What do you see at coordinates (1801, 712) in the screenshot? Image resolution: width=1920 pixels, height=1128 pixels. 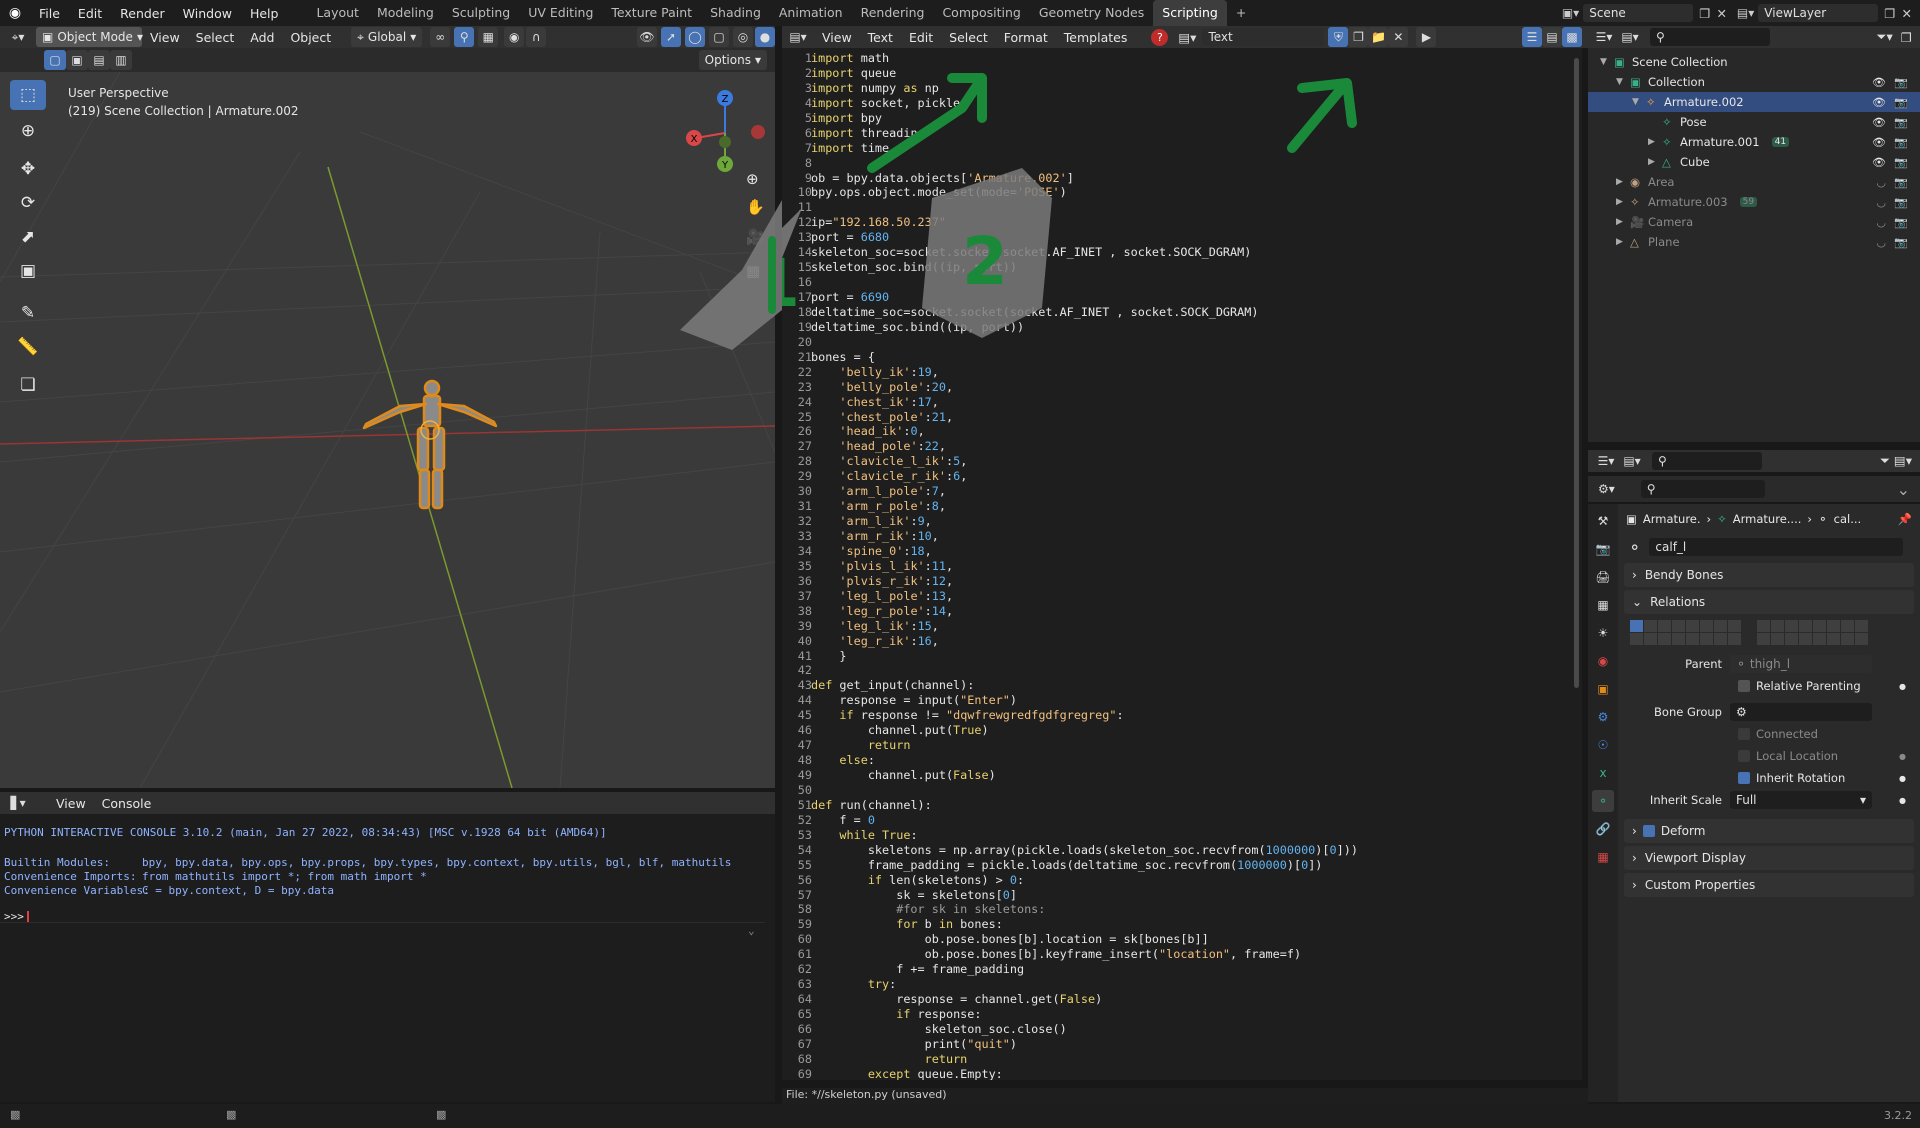 I see `bone-group-field: ⚙` at bounding box center [1801, 712].